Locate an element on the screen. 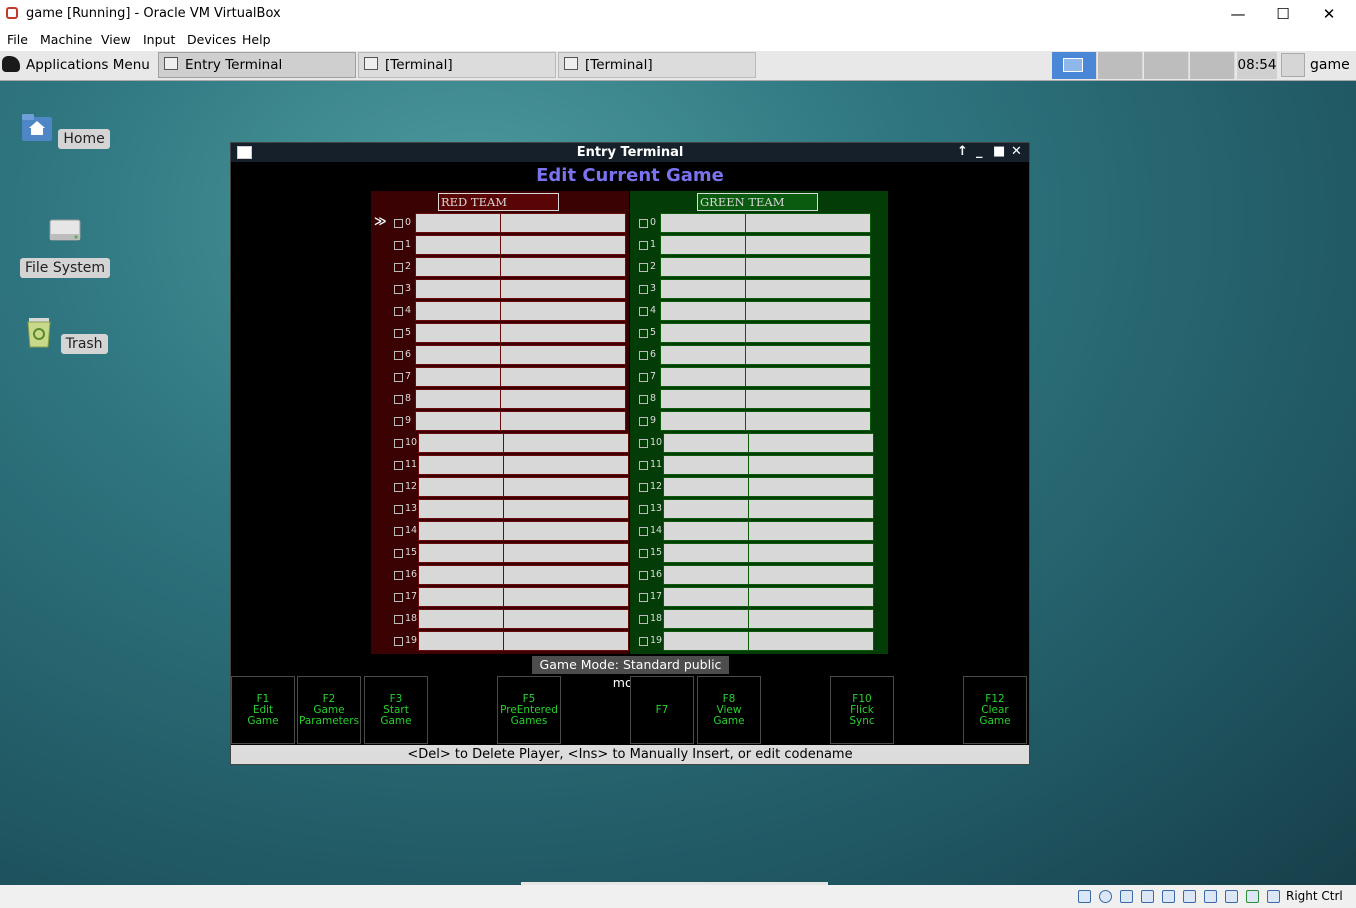  green-player-row: 4 is located at coordinates (759, 312).